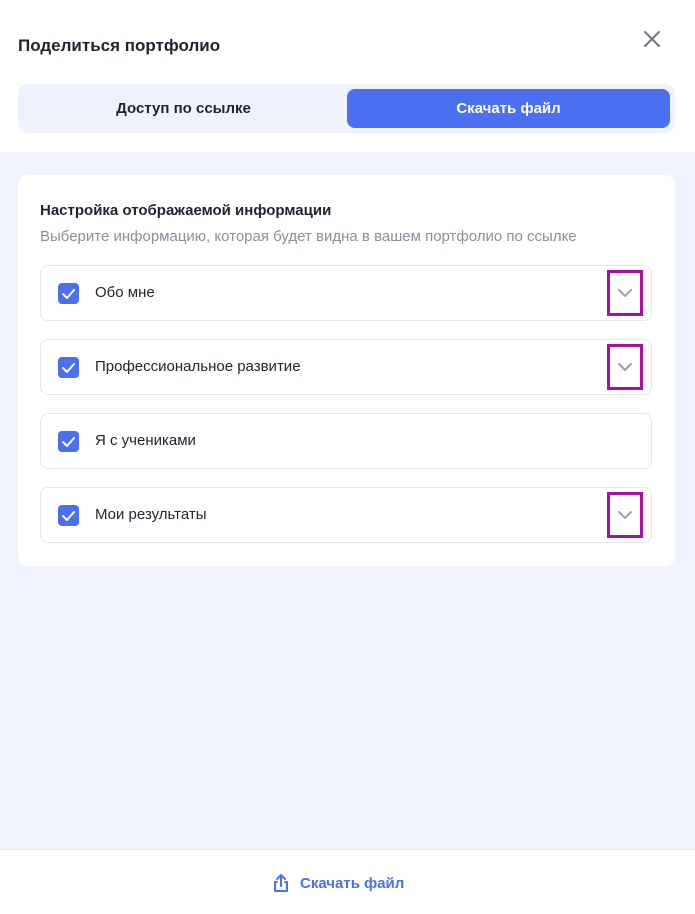  I want to click on expand-button-about, so click(625, 293).